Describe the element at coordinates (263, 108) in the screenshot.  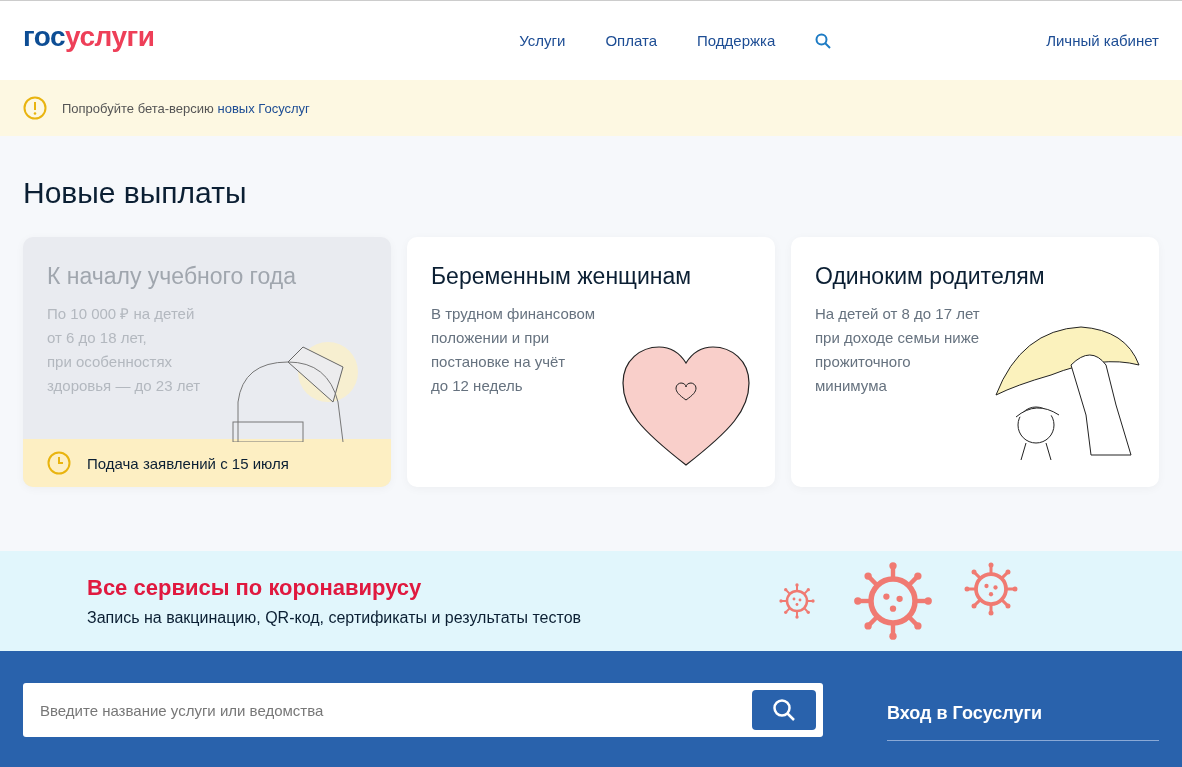
I see `beta-link: новых Госуслуг` at that location.